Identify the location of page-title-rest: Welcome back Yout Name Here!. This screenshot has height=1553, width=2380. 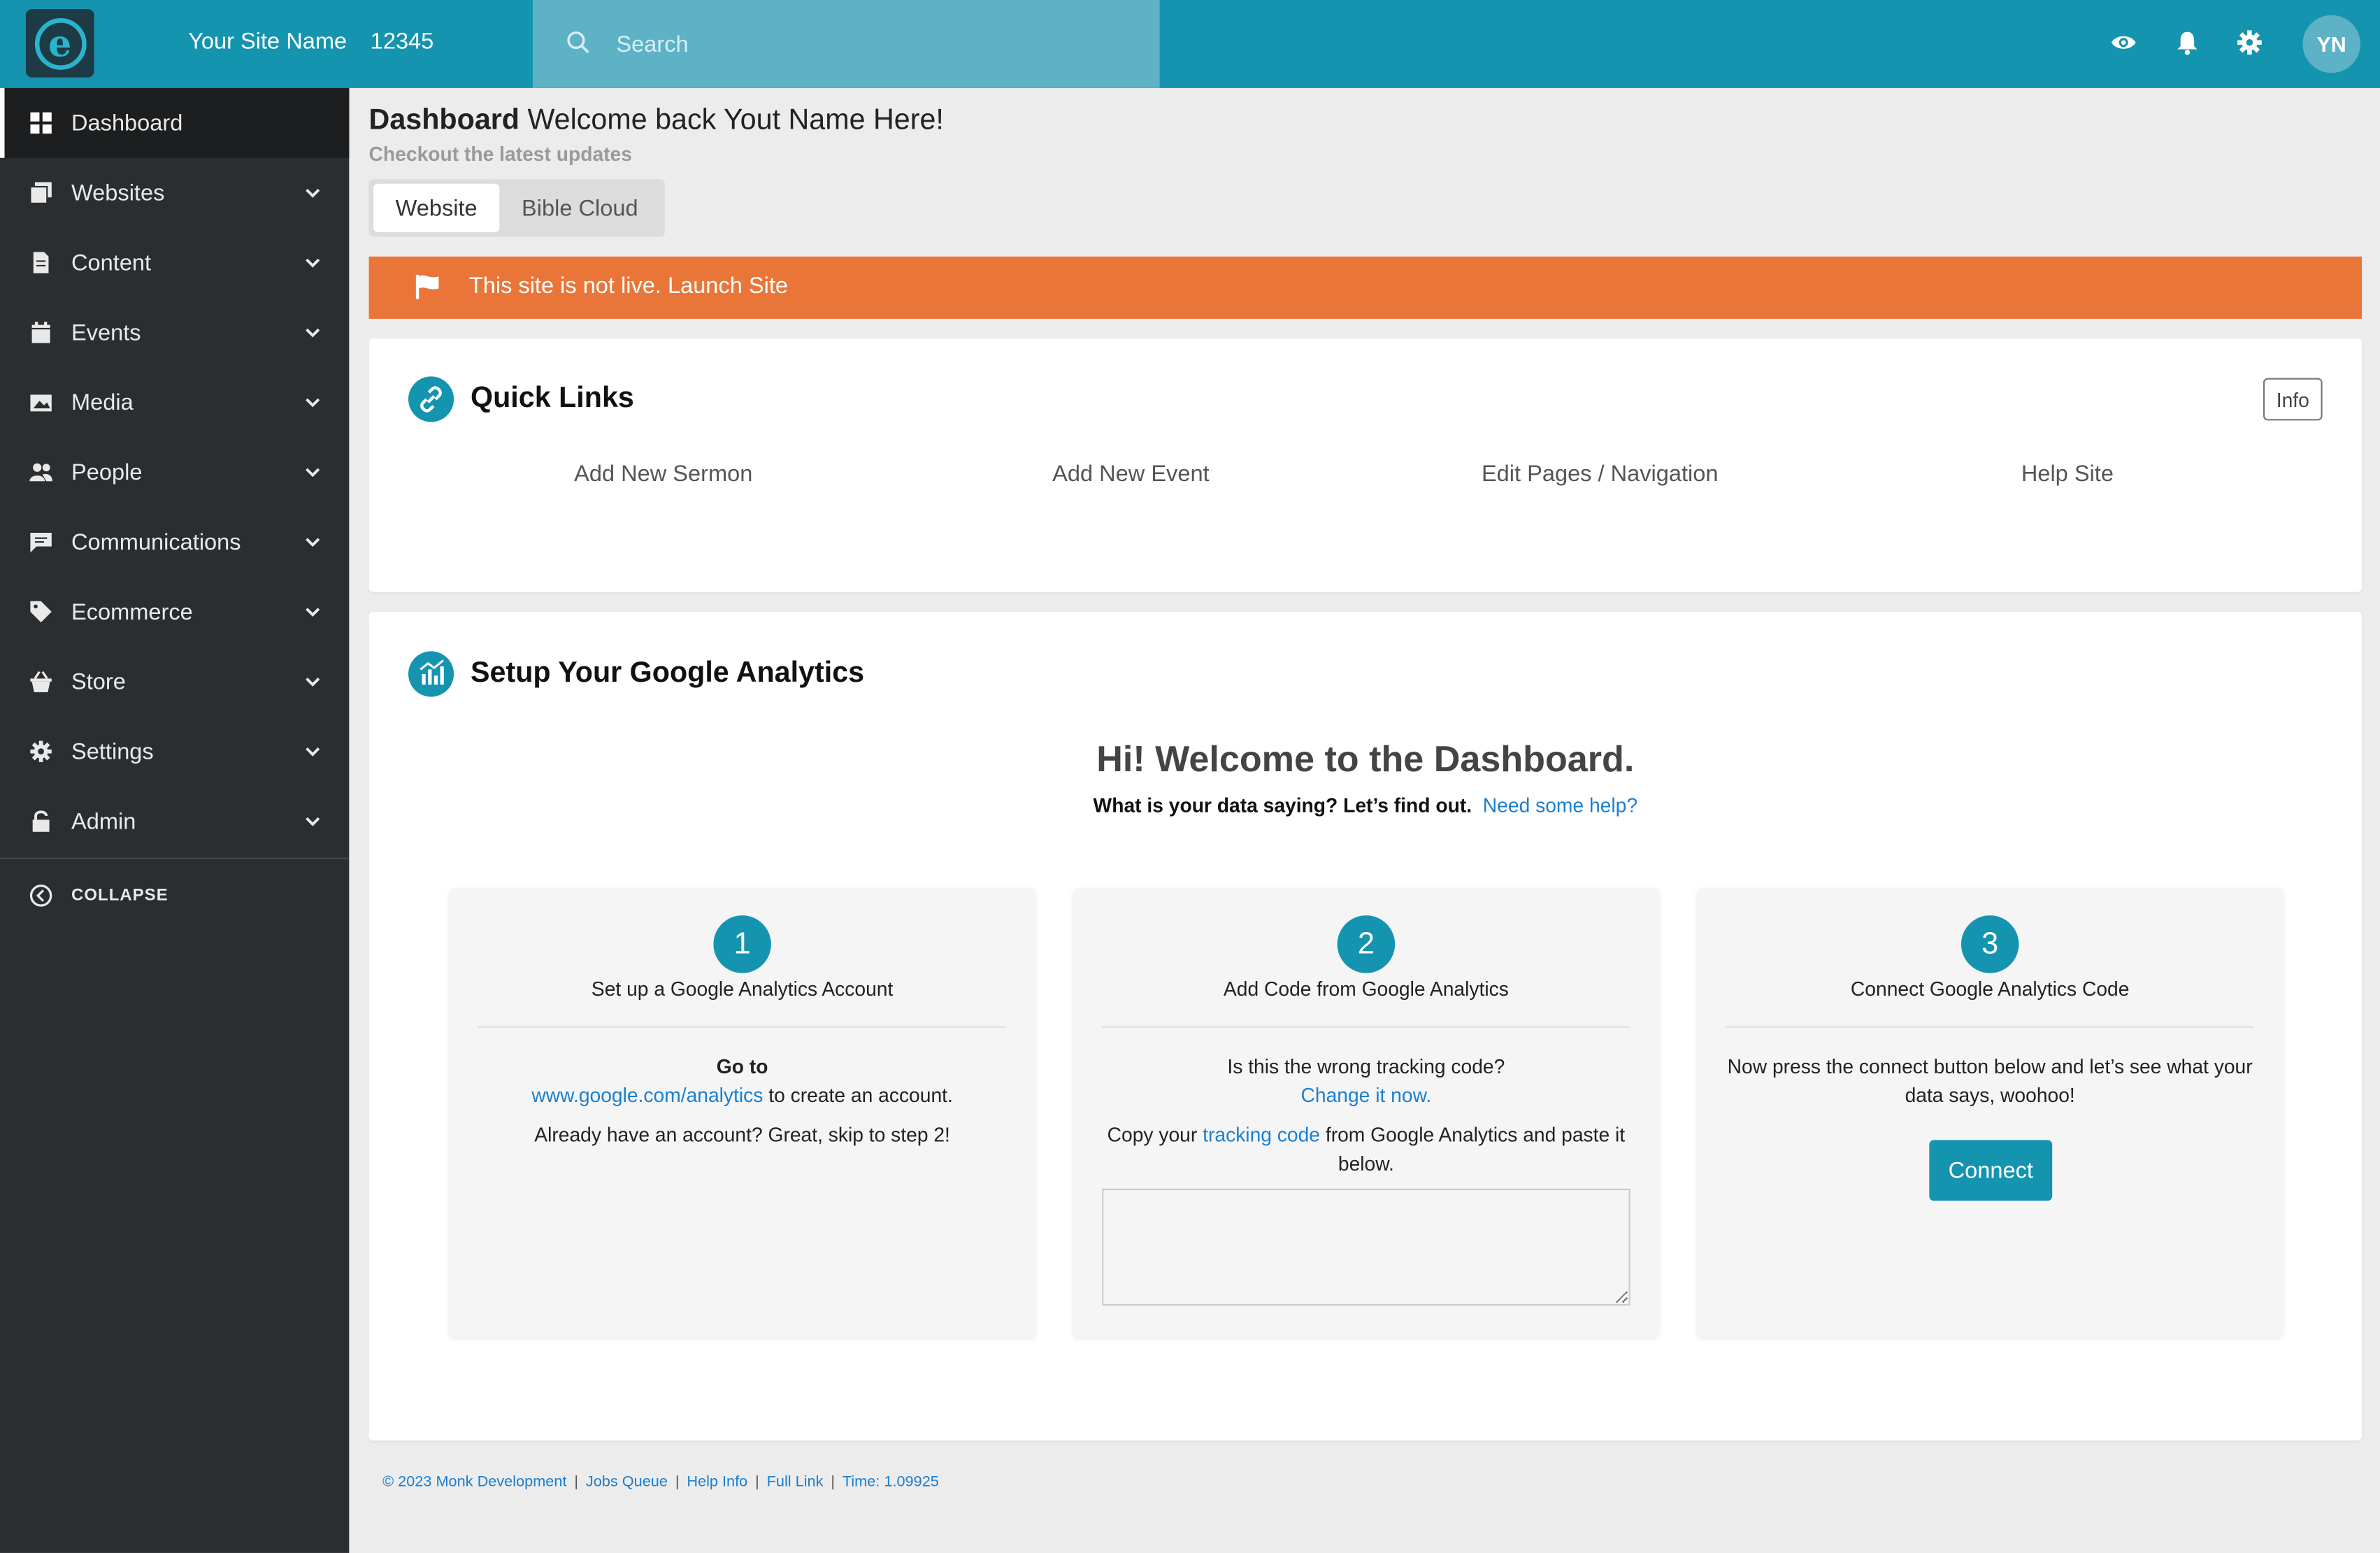
(735, 121).